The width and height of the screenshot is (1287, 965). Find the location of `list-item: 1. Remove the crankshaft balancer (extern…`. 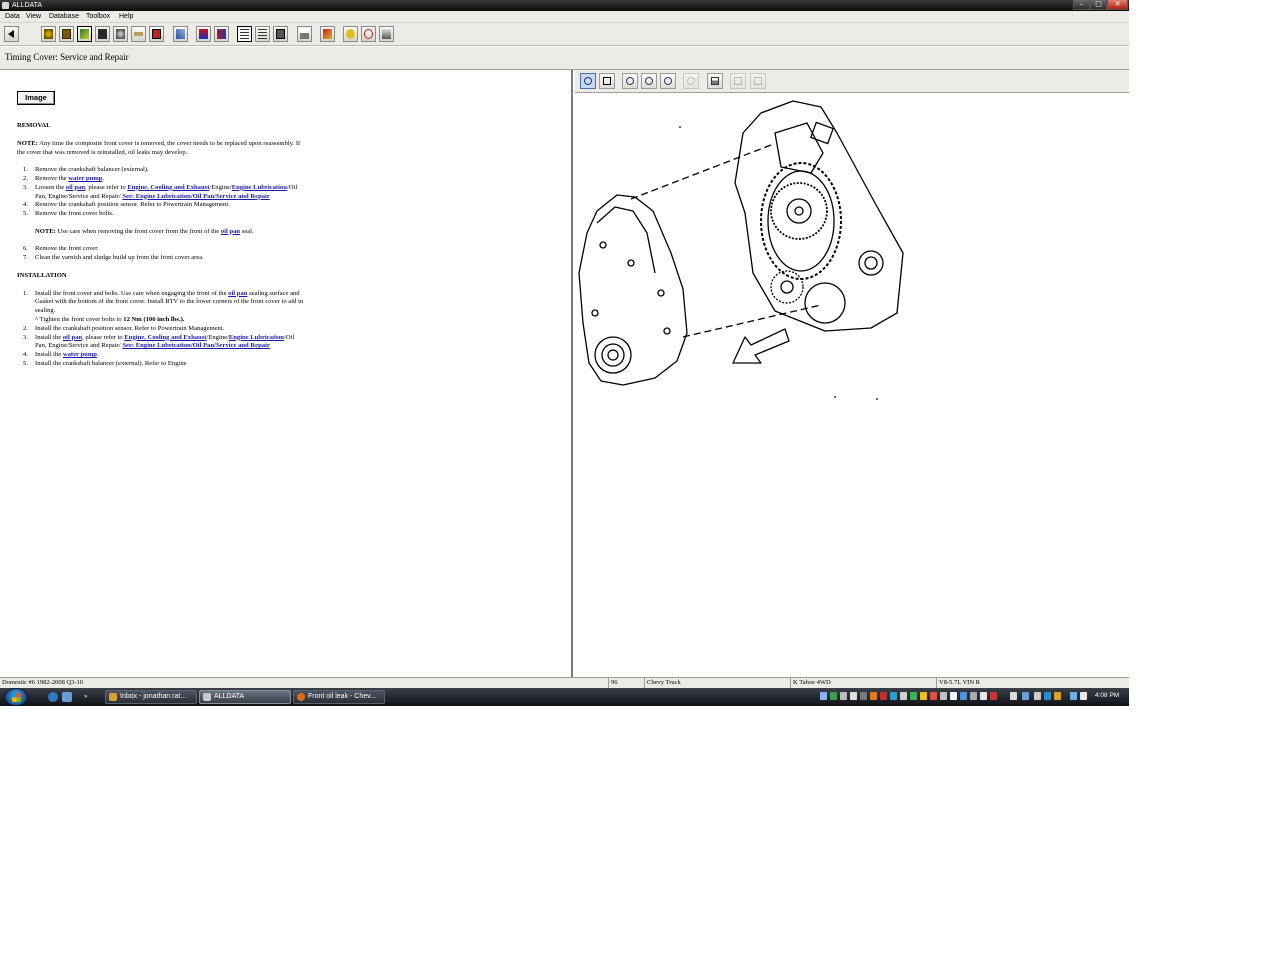

list-item: 1. Remove the crankshaft balancer (extern… is located at coordinates (86, 170).